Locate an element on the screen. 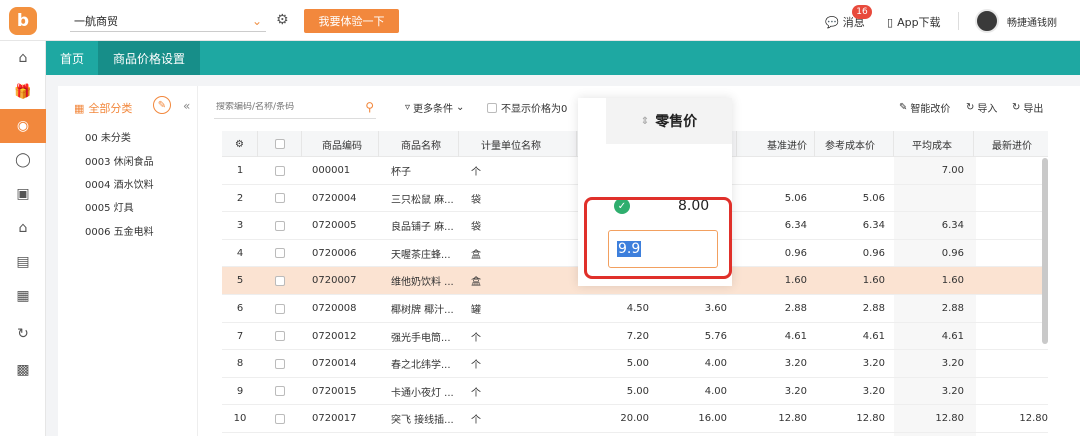 This screenshot has height=436, width=1080. cell-unit: 袋 is located at coordinates (476, 228).